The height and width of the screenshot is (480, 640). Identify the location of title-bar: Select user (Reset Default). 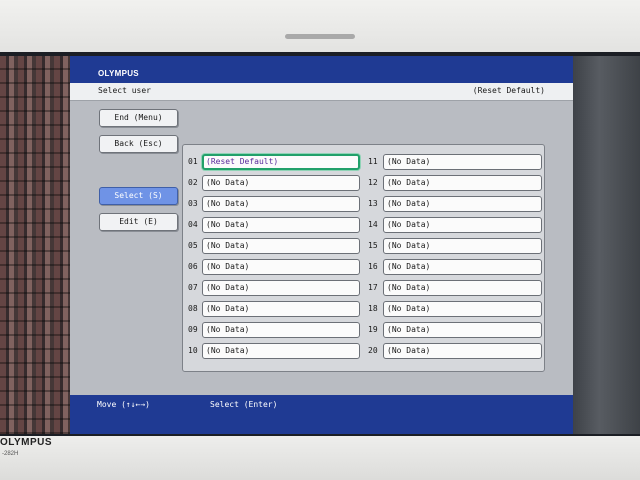
(321, 92).